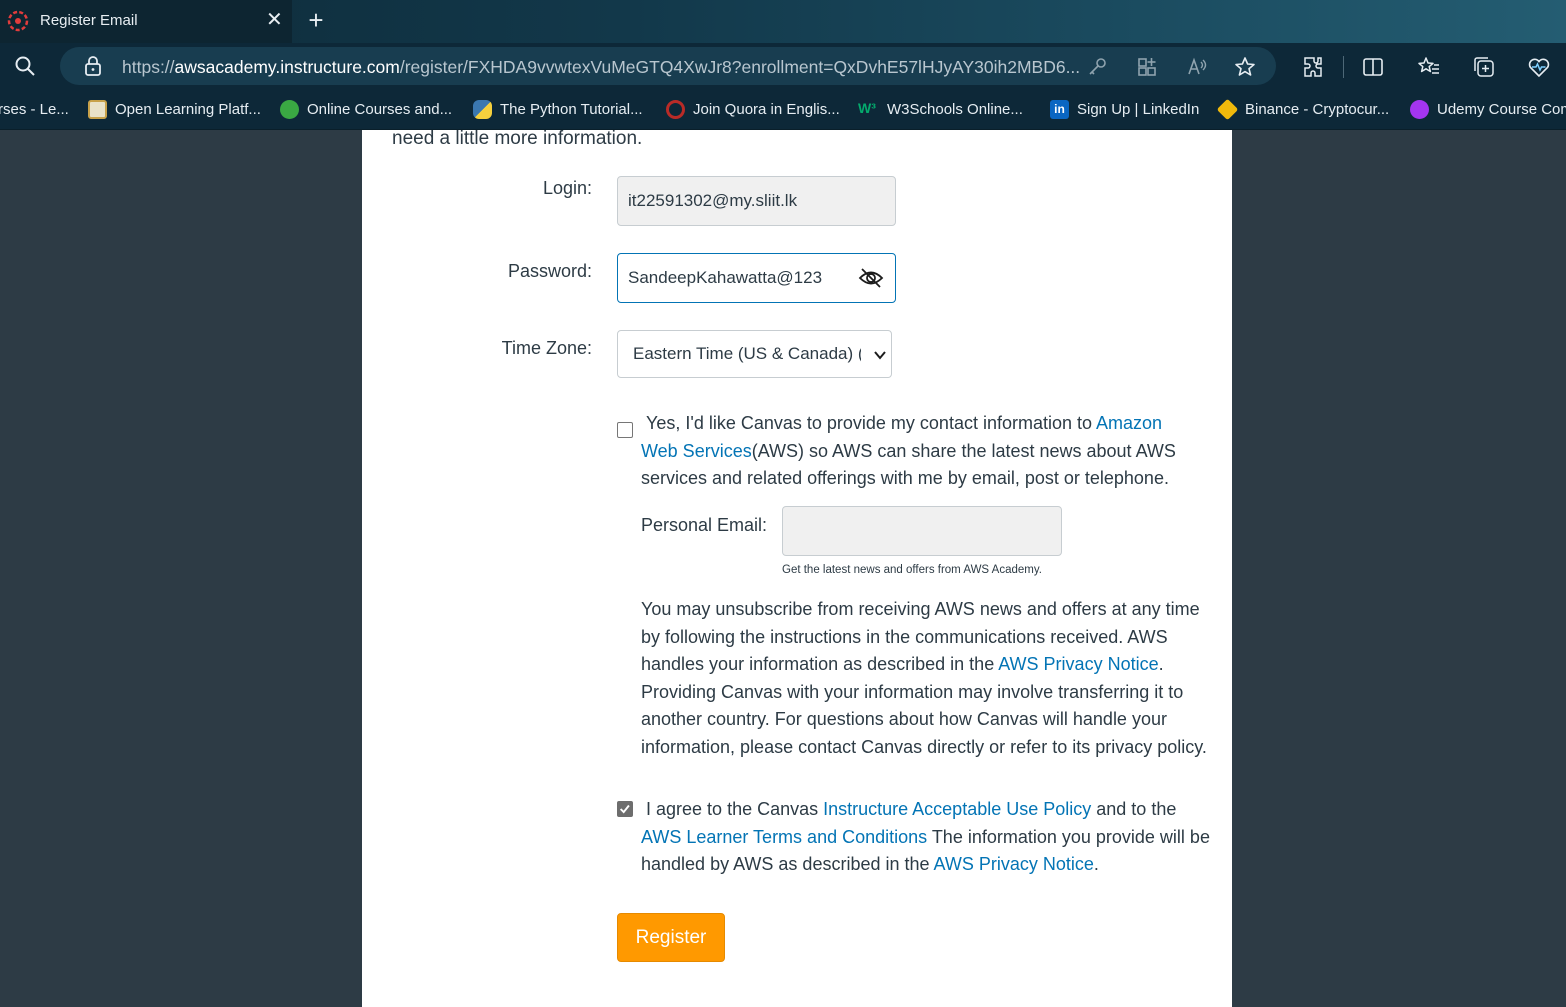  Describe the element at coordinates (1227, 109) in the screenshot. I see `binance-icon` at that location.